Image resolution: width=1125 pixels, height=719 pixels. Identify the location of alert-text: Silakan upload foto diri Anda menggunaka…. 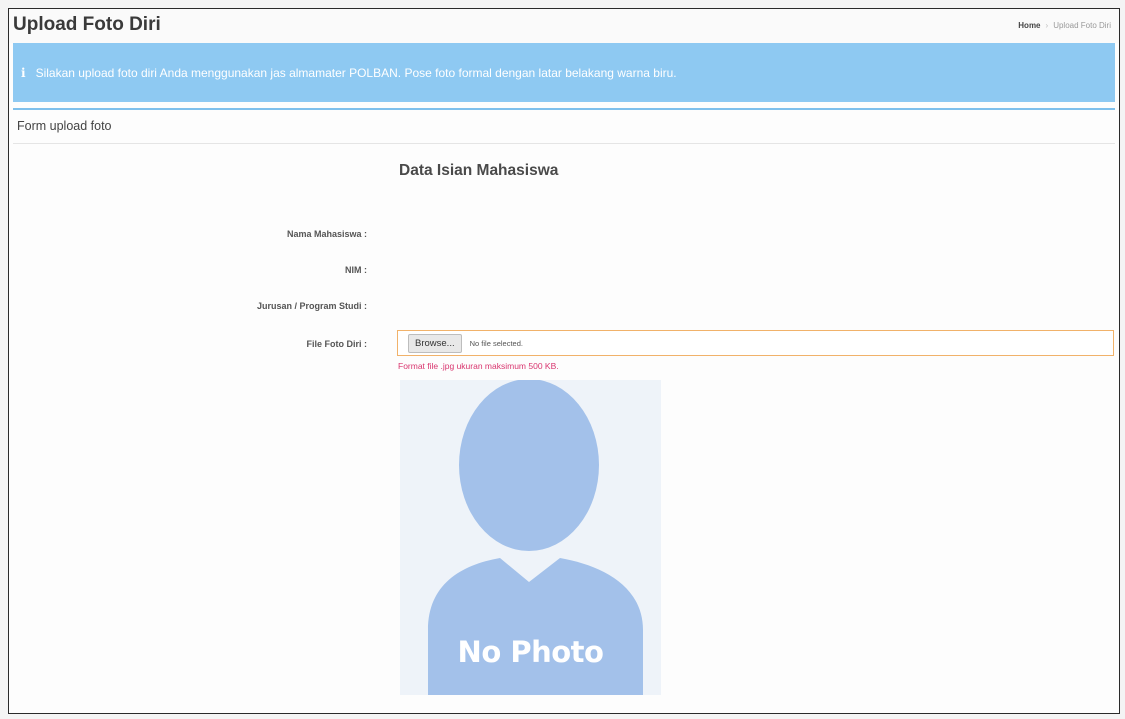
(356, 72).